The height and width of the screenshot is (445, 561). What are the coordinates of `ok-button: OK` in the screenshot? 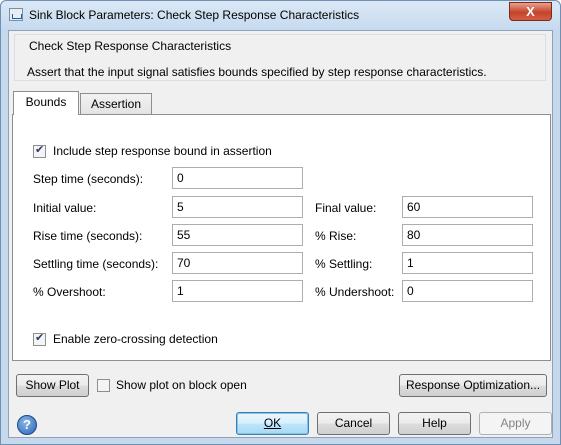 It's located at (272, 423).